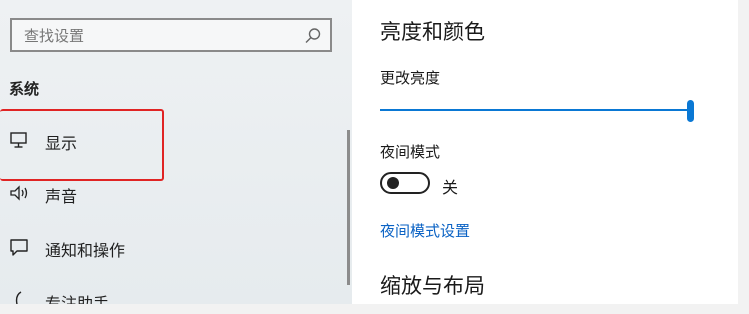  Describe the element at coordinates (432, 32) in the screenshot. I see `page-title: 亮度和颜色` at that location.